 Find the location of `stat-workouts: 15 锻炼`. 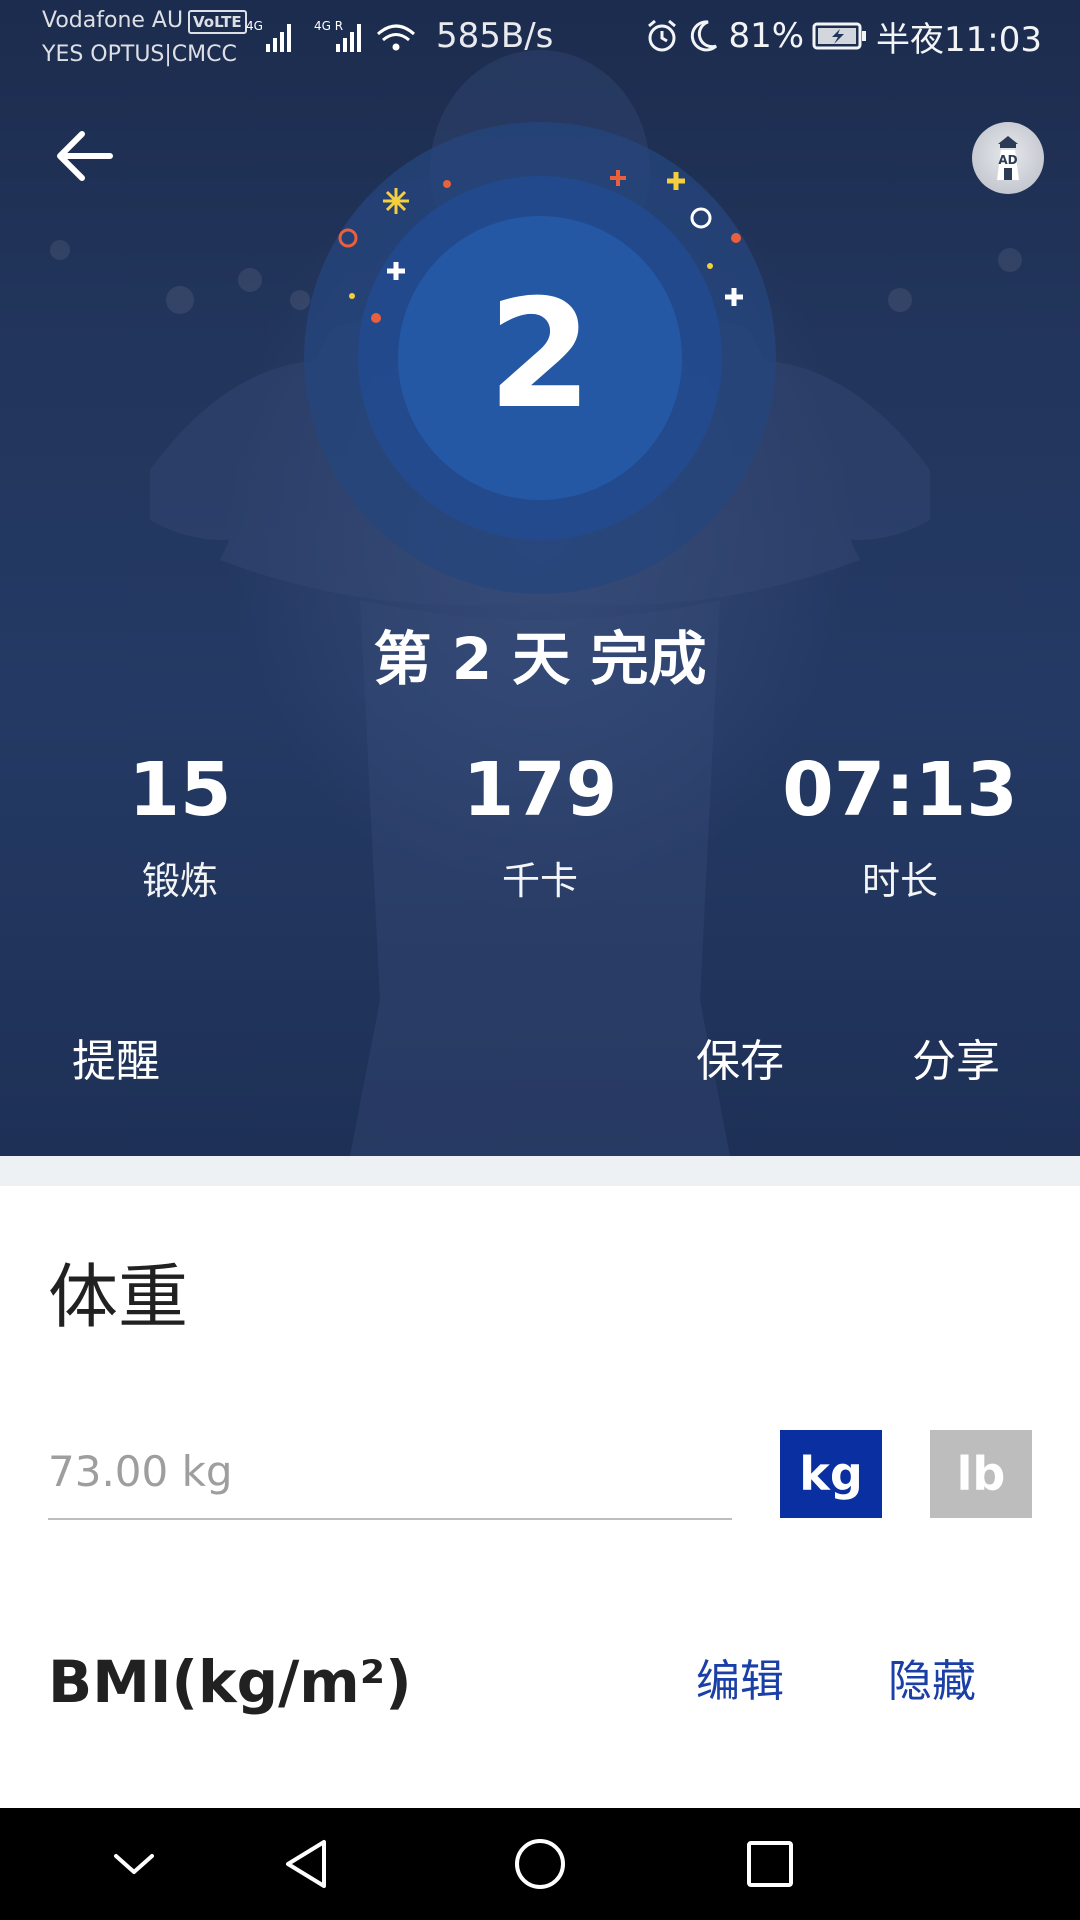

stat-workouts: 15 锻炼 is located at coordinates (180, 826).